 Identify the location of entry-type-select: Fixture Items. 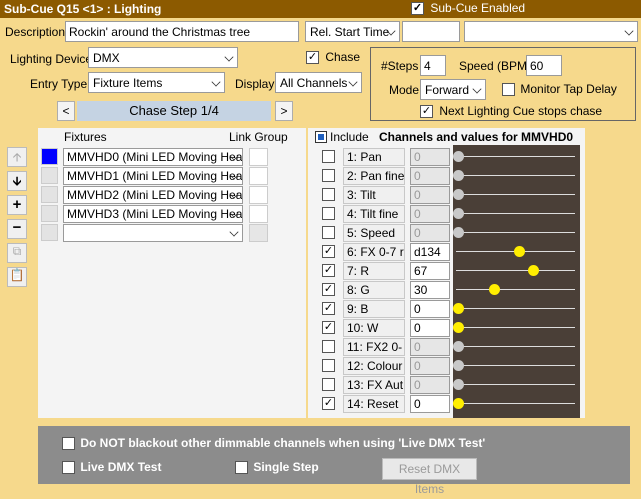
(156, 82).